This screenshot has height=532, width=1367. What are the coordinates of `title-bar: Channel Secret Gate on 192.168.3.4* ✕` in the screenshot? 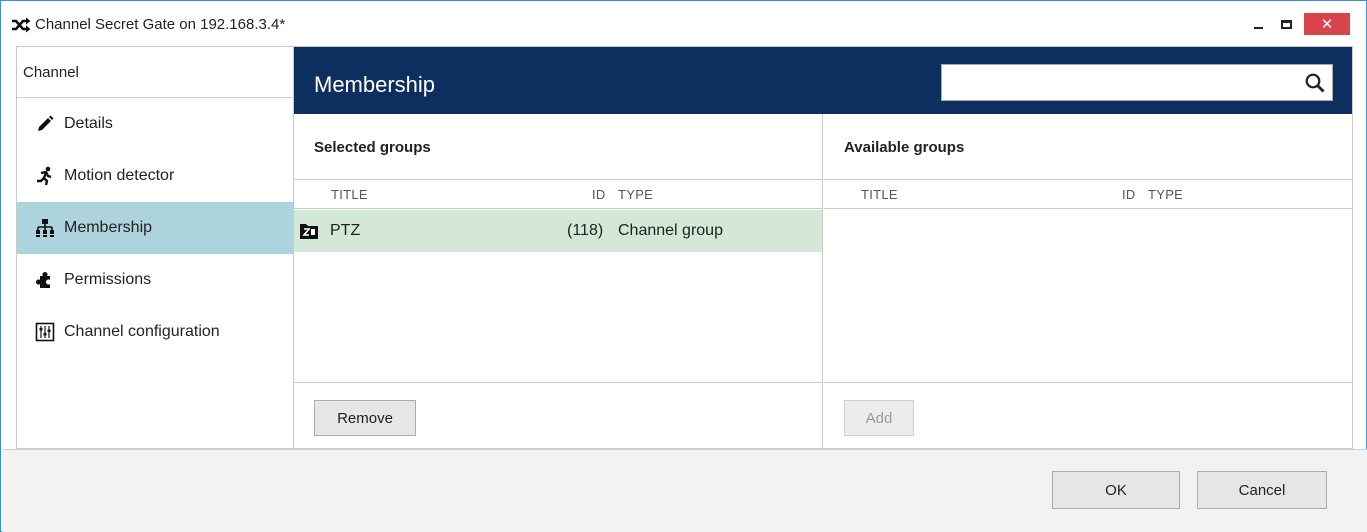 It's located at (683, 23).